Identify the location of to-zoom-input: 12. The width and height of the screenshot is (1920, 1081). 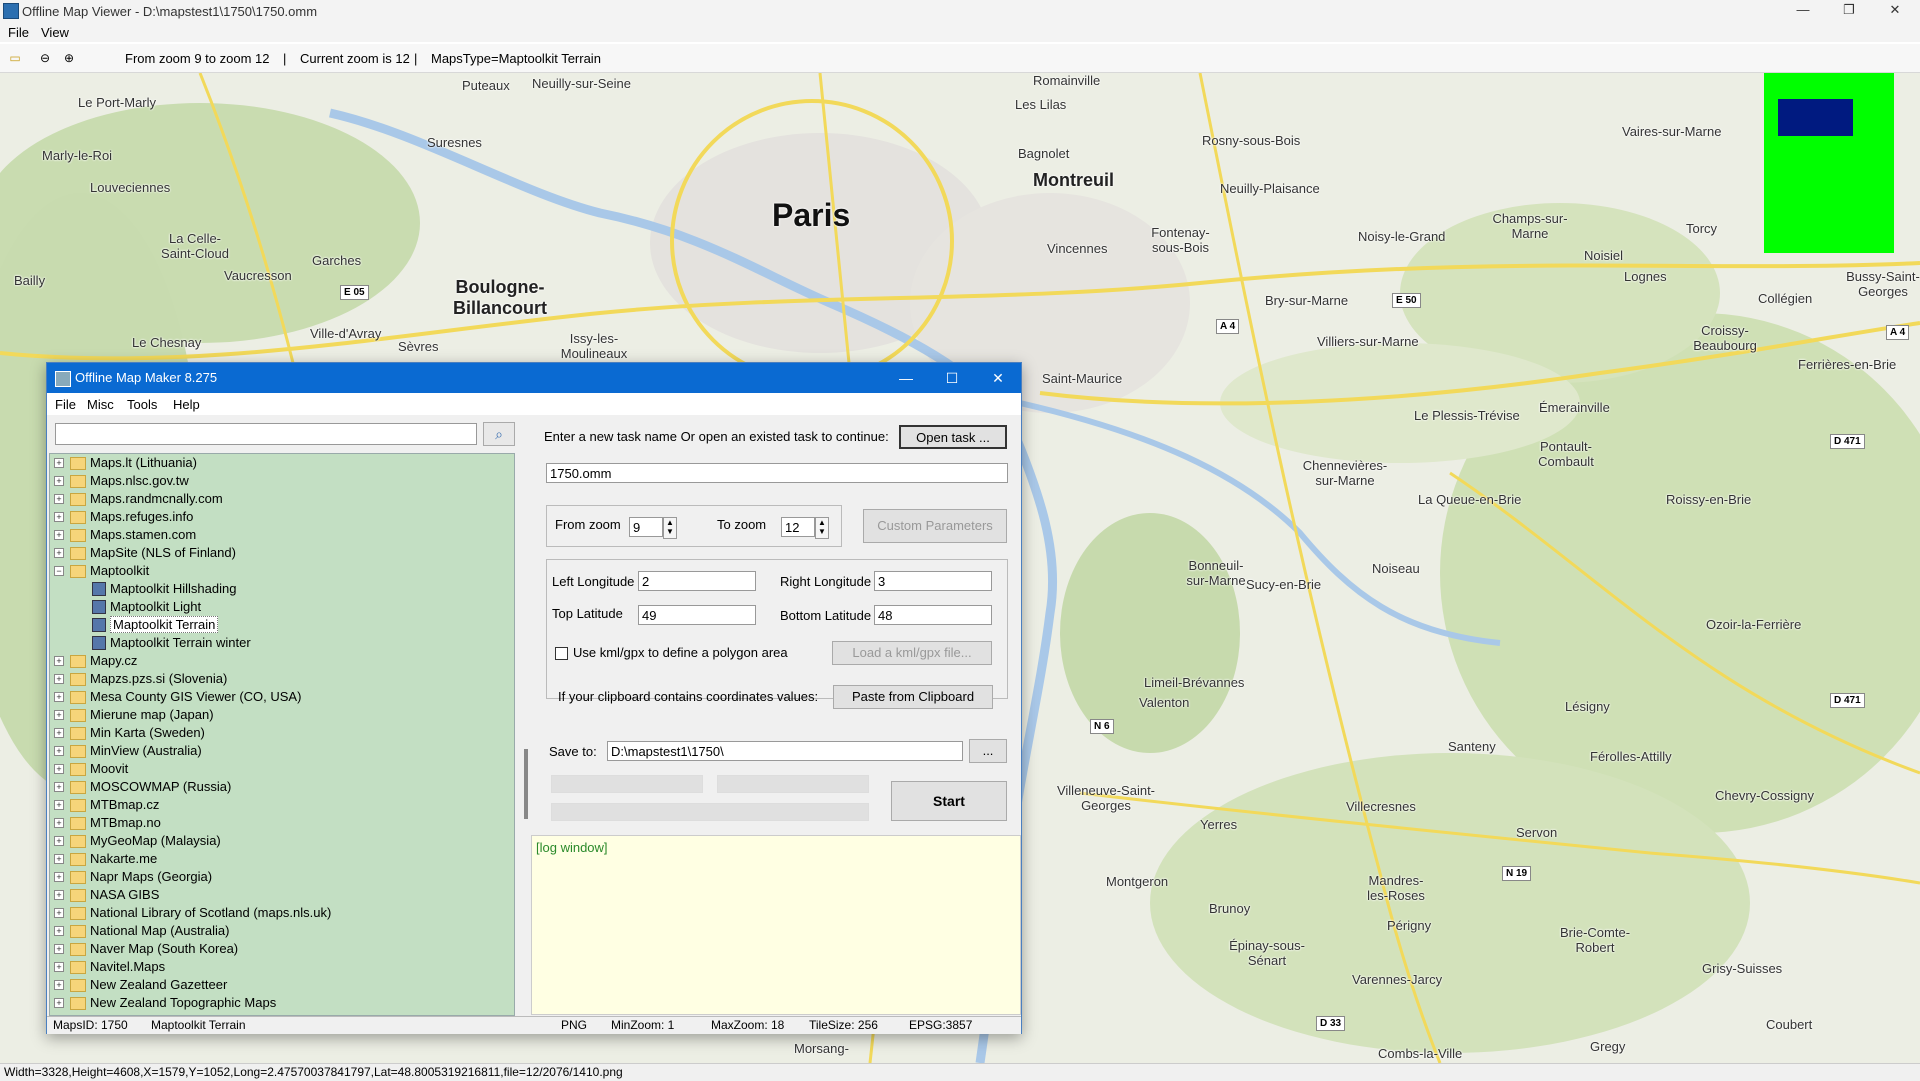
(798, 527).